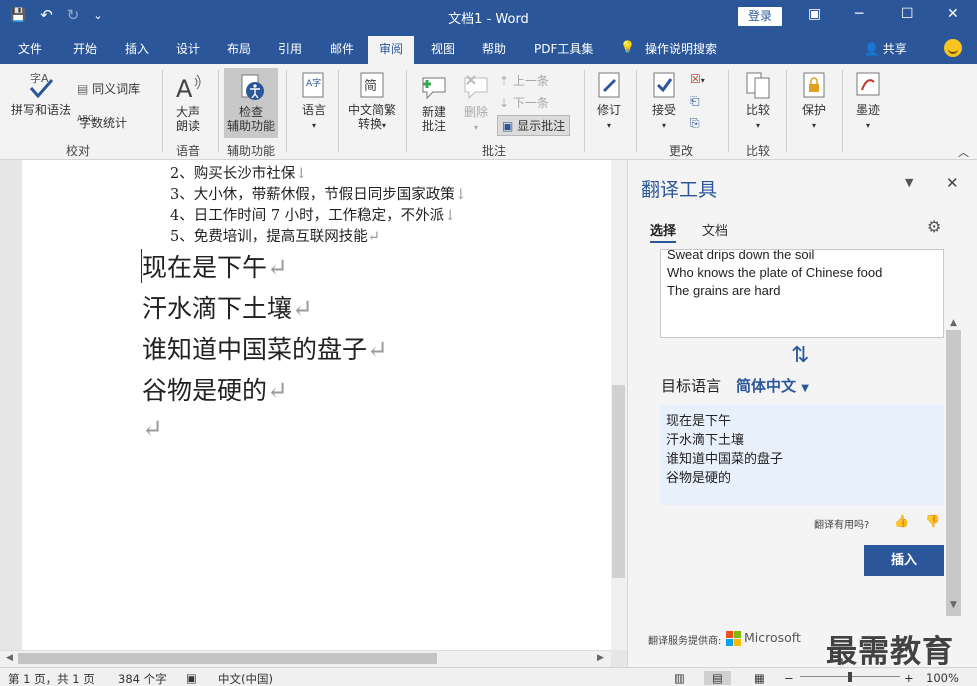 Image resolution: width=977 pixels, height=686 pixels. Describe the element at coordinates (663, 231) in the screenshot. I see `tab-selection: 选择` at that location.